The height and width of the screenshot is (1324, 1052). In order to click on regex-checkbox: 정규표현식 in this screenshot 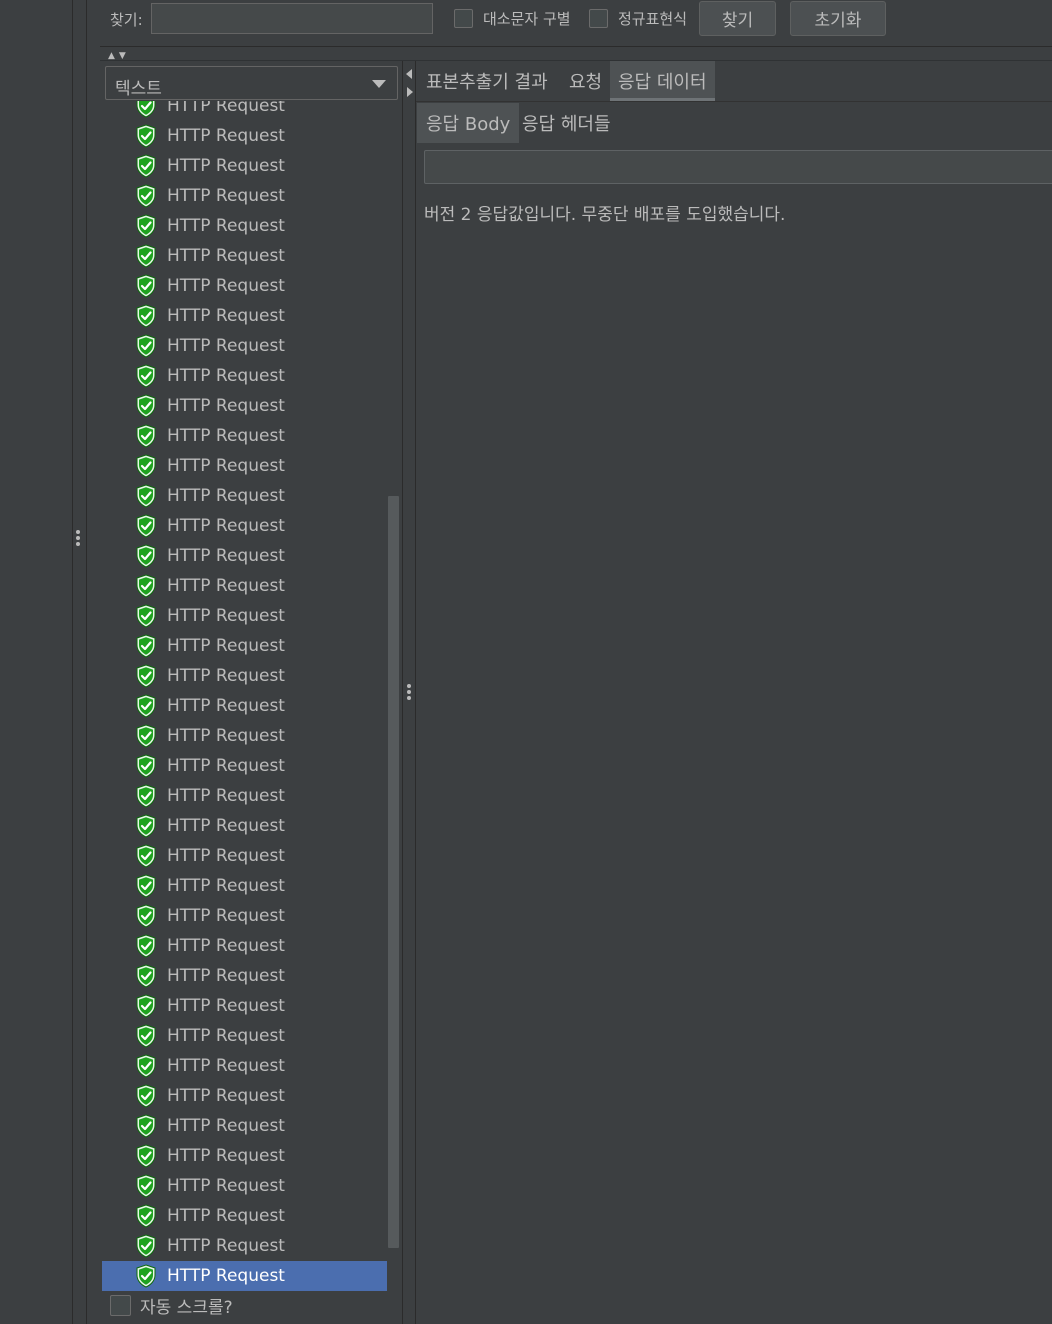, I will do `click(638, 18)`.